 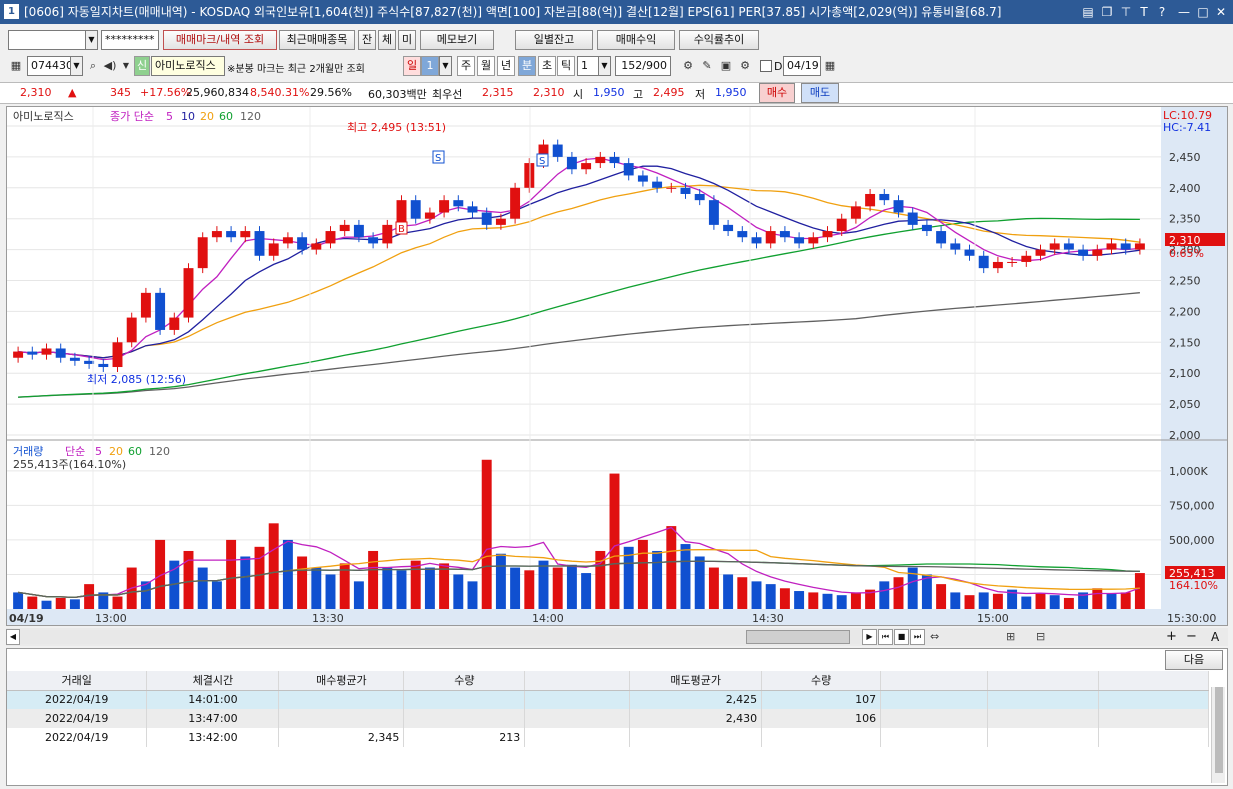 I want to click on period-second: 초, so click(x=547, y=66).